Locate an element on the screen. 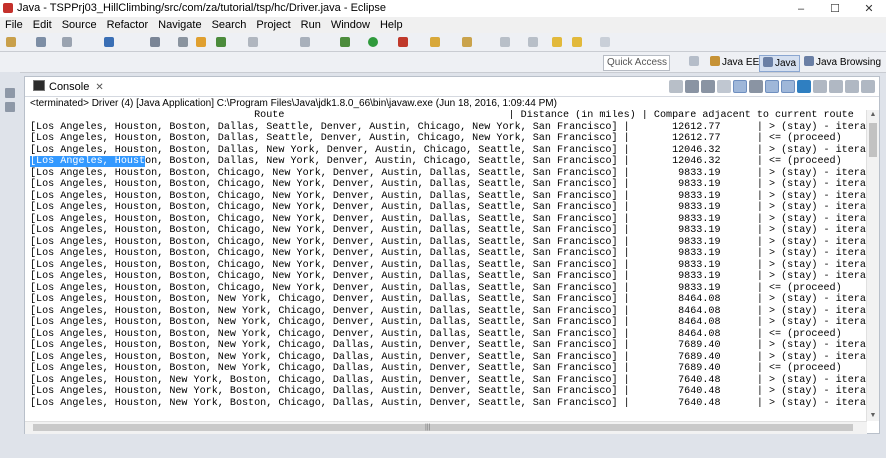  perspective-java-browsing: Java Browsing is located at coordinates (842, 62).